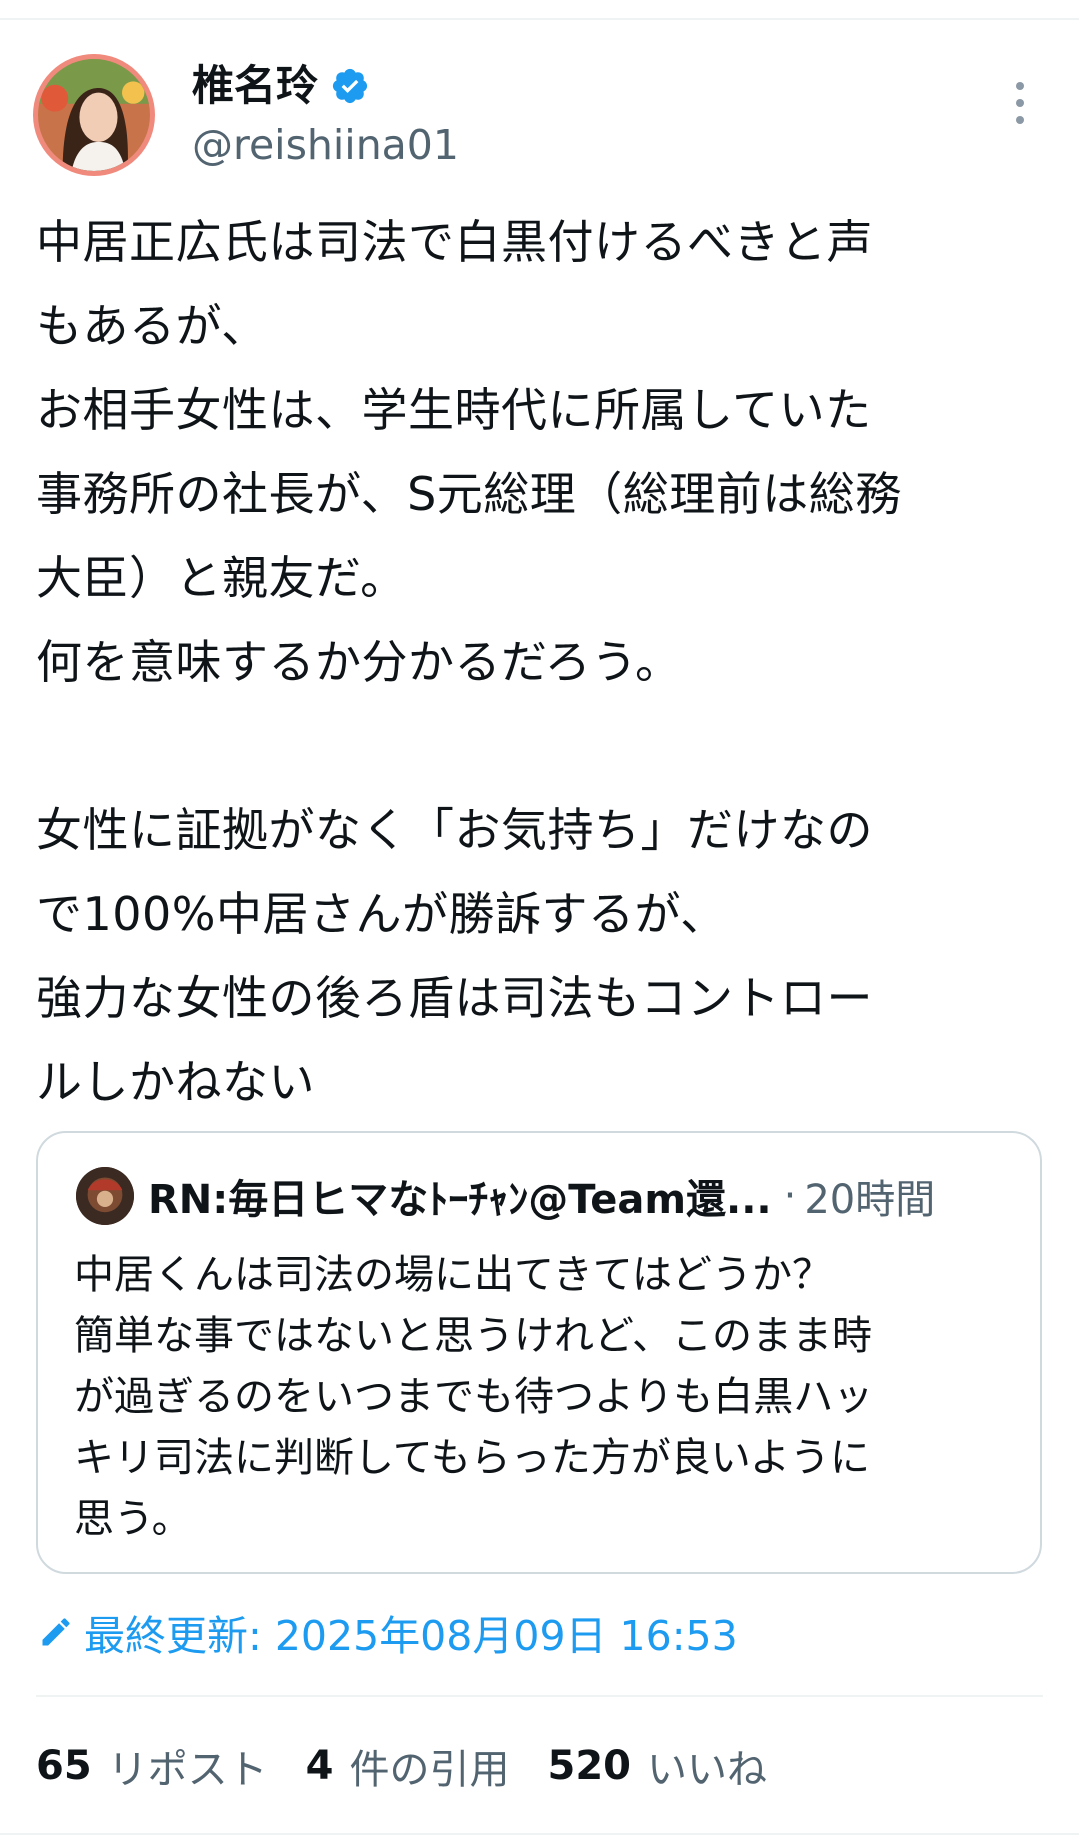  I want to click on tweet-line: 何を意味するか分かるだろう。, so click(359, 662).